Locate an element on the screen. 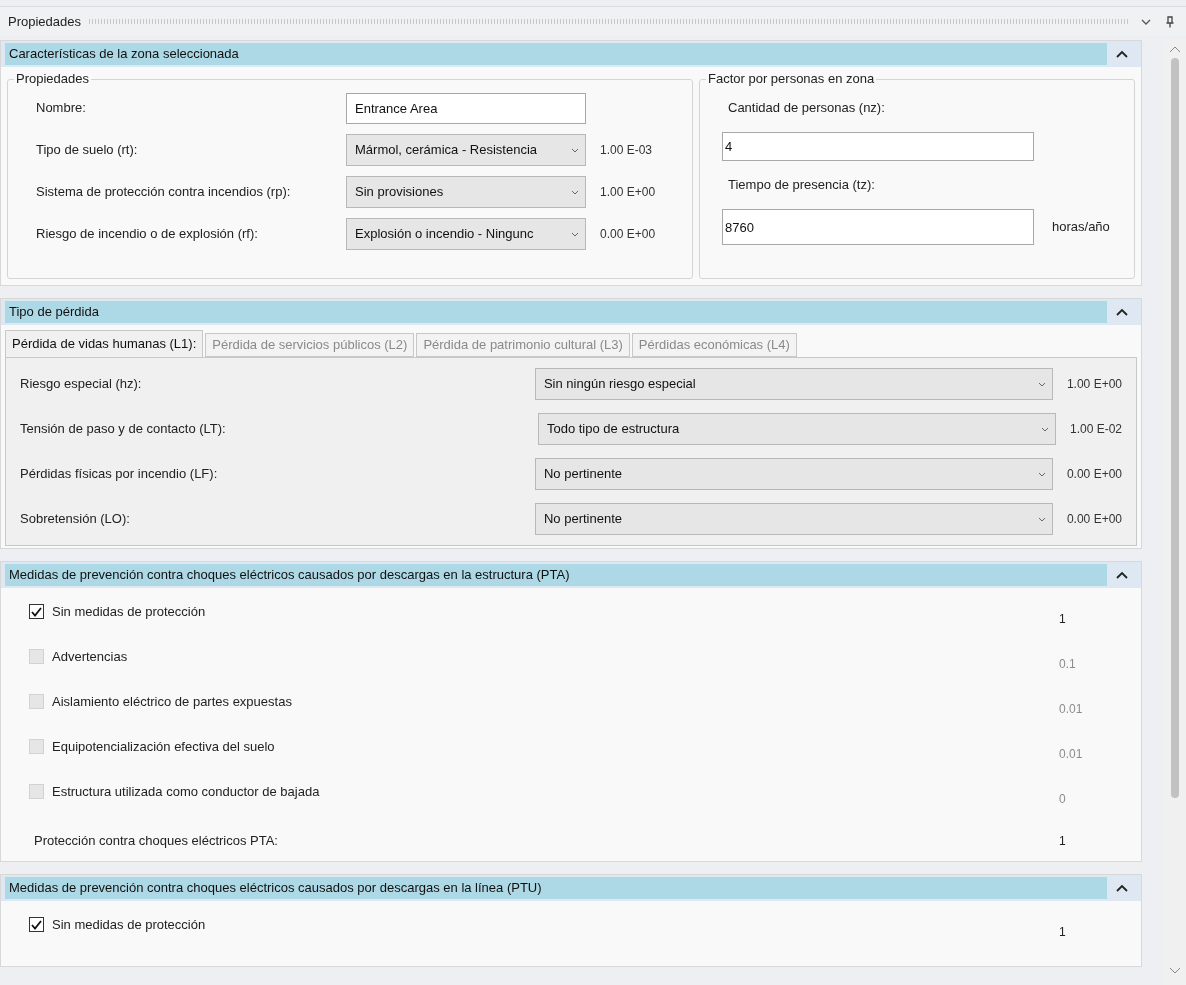  group-legend: Propiedades is located at coordinates (52, 79).